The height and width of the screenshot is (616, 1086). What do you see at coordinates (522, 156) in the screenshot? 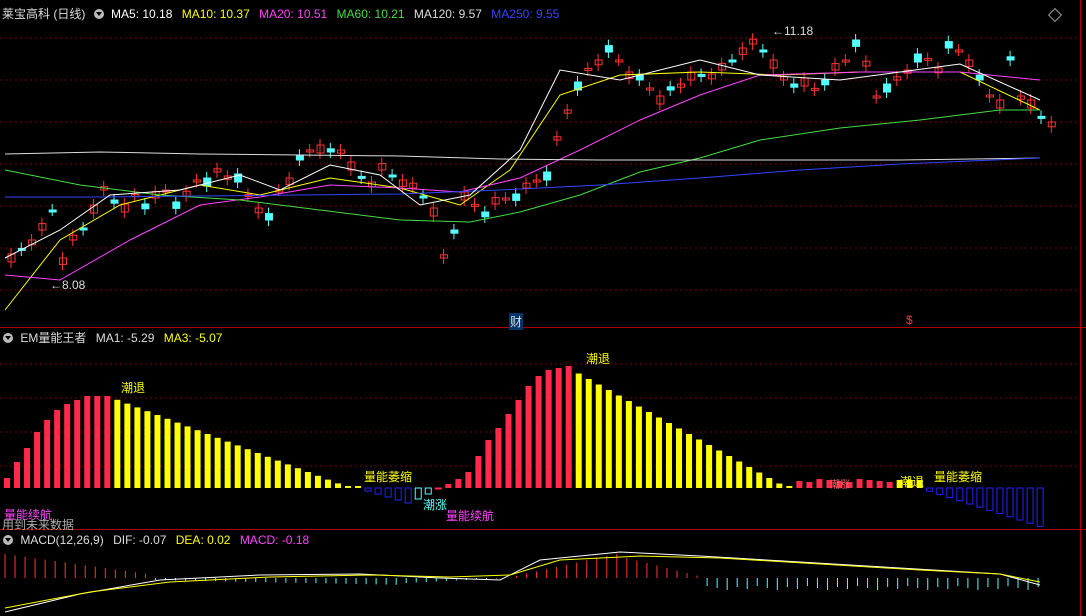
I see `ma120-line` at bounding box center [522, 156].